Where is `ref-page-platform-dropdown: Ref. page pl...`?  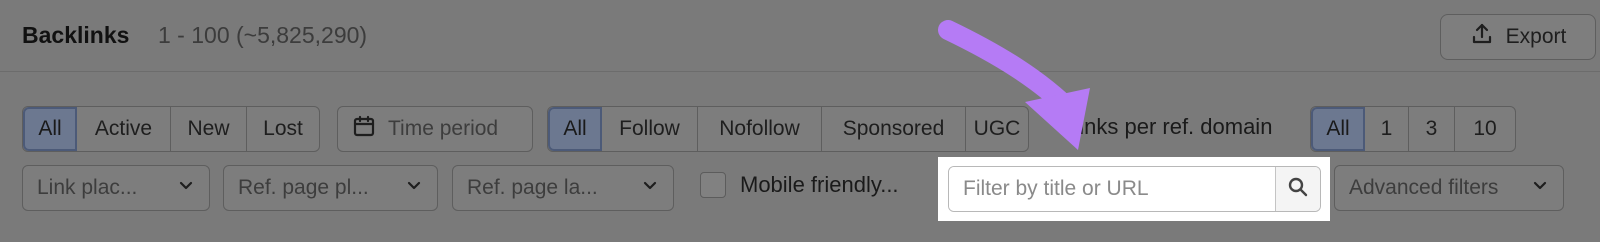 ref-page-platform-dropdown: Ref. page pl... is located at coordinates (330, 188).